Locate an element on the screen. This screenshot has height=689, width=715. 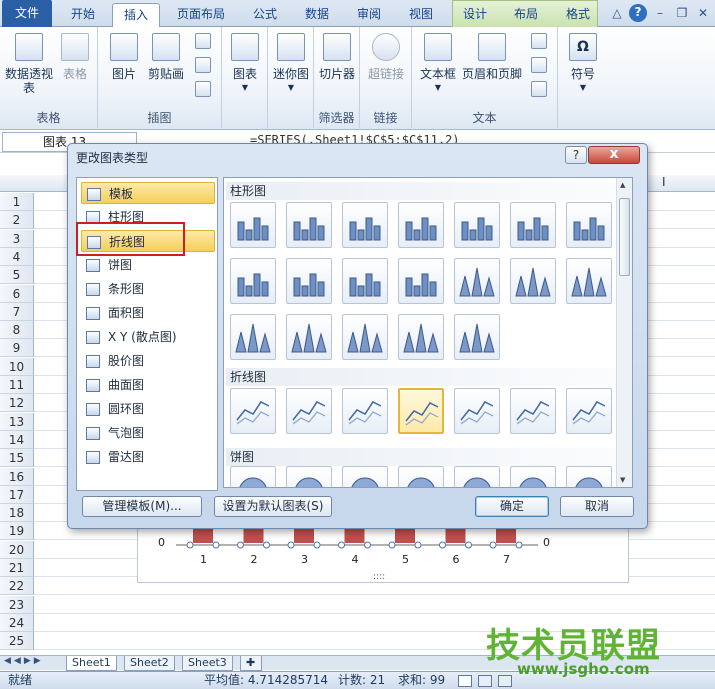
row-header: 5 is located at coordinates (17, 275).